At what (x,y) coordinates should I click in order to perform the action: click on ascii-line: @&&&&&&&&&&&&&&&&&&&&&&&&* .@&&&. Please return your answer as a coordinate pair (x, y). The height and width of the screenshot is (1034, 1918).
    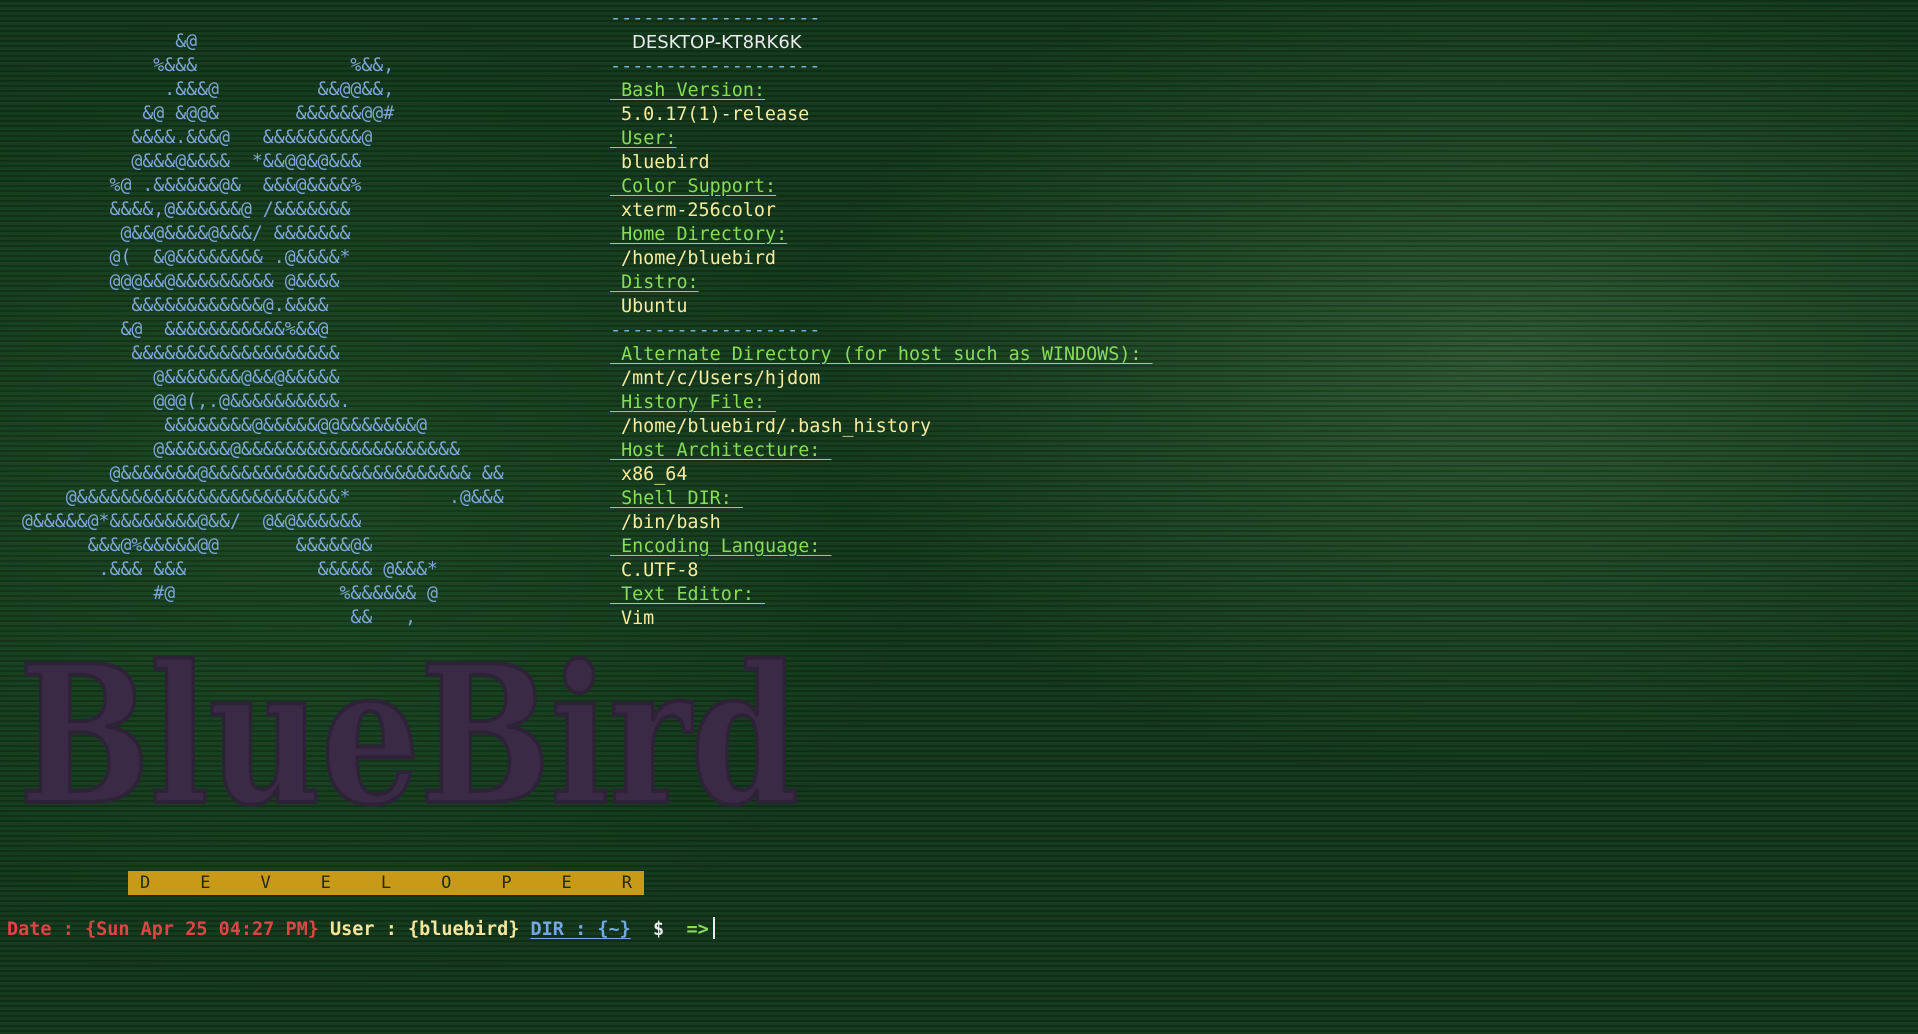
    Looking at the image, I should click on (252, 497).